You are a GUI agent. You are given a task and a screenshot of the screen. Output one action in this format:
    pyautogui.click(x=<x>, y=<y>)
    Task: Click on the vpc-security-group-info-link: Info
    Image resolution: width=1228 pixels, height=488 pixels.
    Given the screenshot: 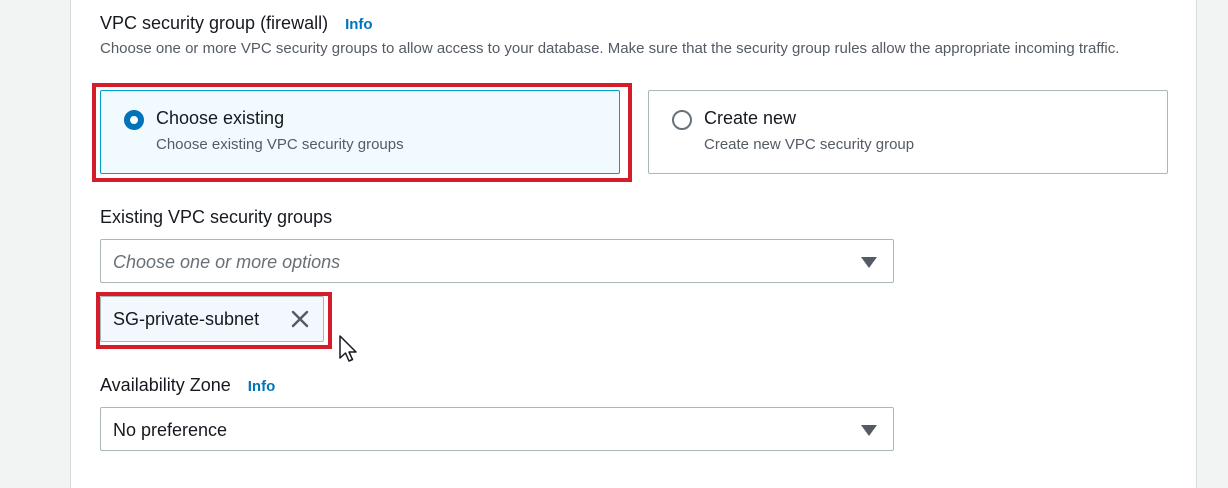 What is the action you would take?
    pyautogui.click(x=359, y=24)
    